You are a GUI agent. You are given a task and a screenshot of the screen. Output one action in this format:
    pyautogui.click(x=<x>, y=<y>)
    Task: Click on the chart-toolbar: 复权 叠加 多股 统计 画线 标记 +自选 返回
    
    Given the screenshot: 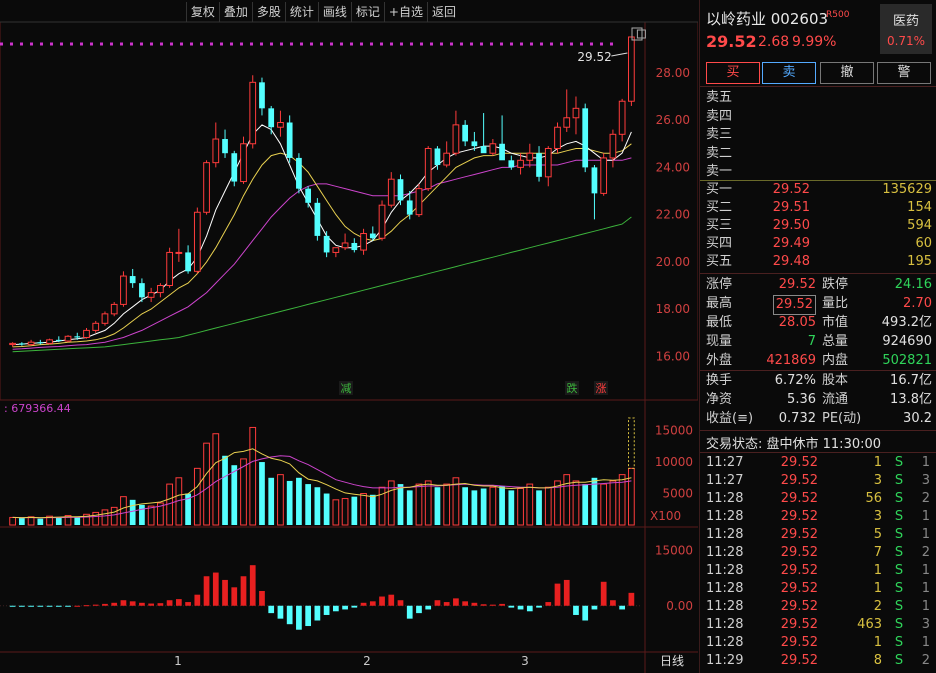 What is the action you would take?
    pyautogui.click(x=322, y=12)
    